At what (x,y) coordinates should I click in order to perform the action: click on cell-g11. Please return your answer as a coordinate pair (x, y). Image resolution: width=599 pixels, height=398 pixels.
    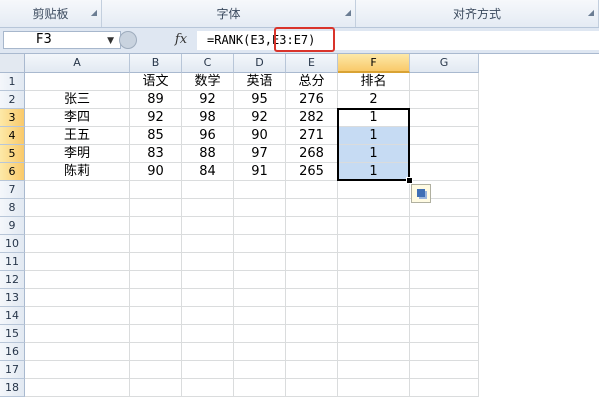
    Looking at the image, I should click on (444, 262).